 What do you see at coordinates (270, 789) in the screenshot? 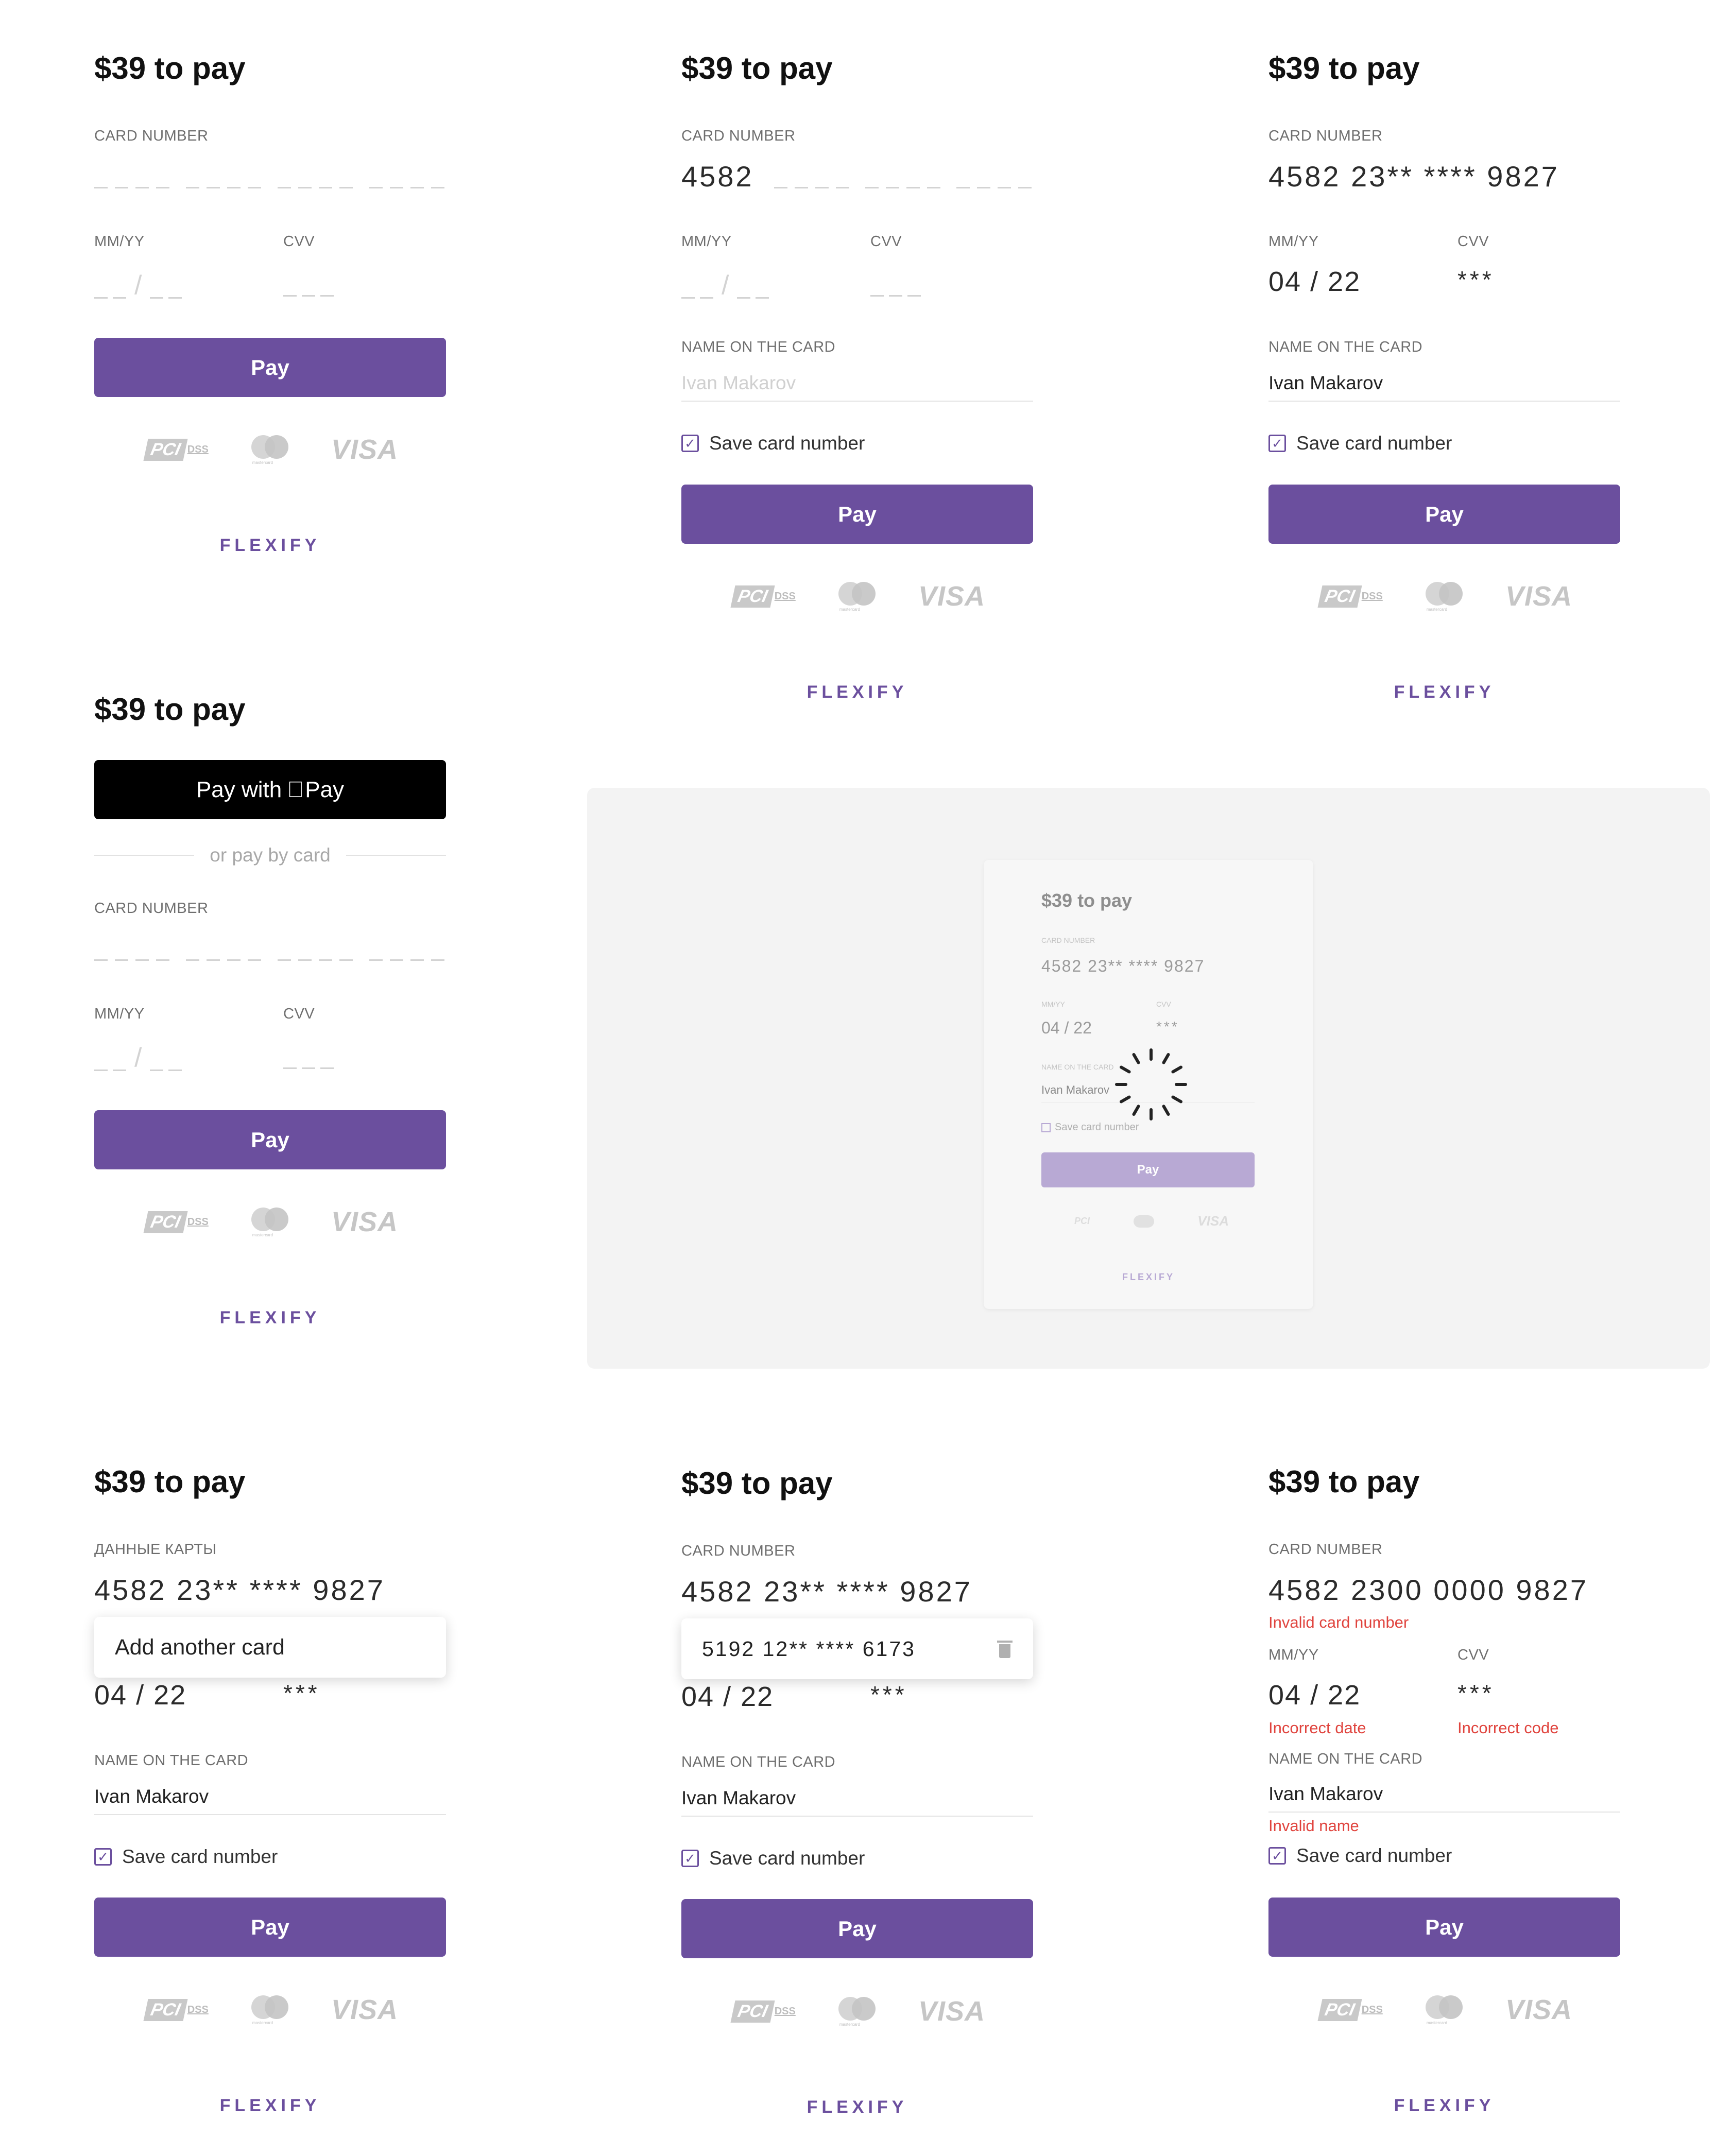
I see `apple-pay-button: Pay with  Pay` at bounding box center [270, 789].